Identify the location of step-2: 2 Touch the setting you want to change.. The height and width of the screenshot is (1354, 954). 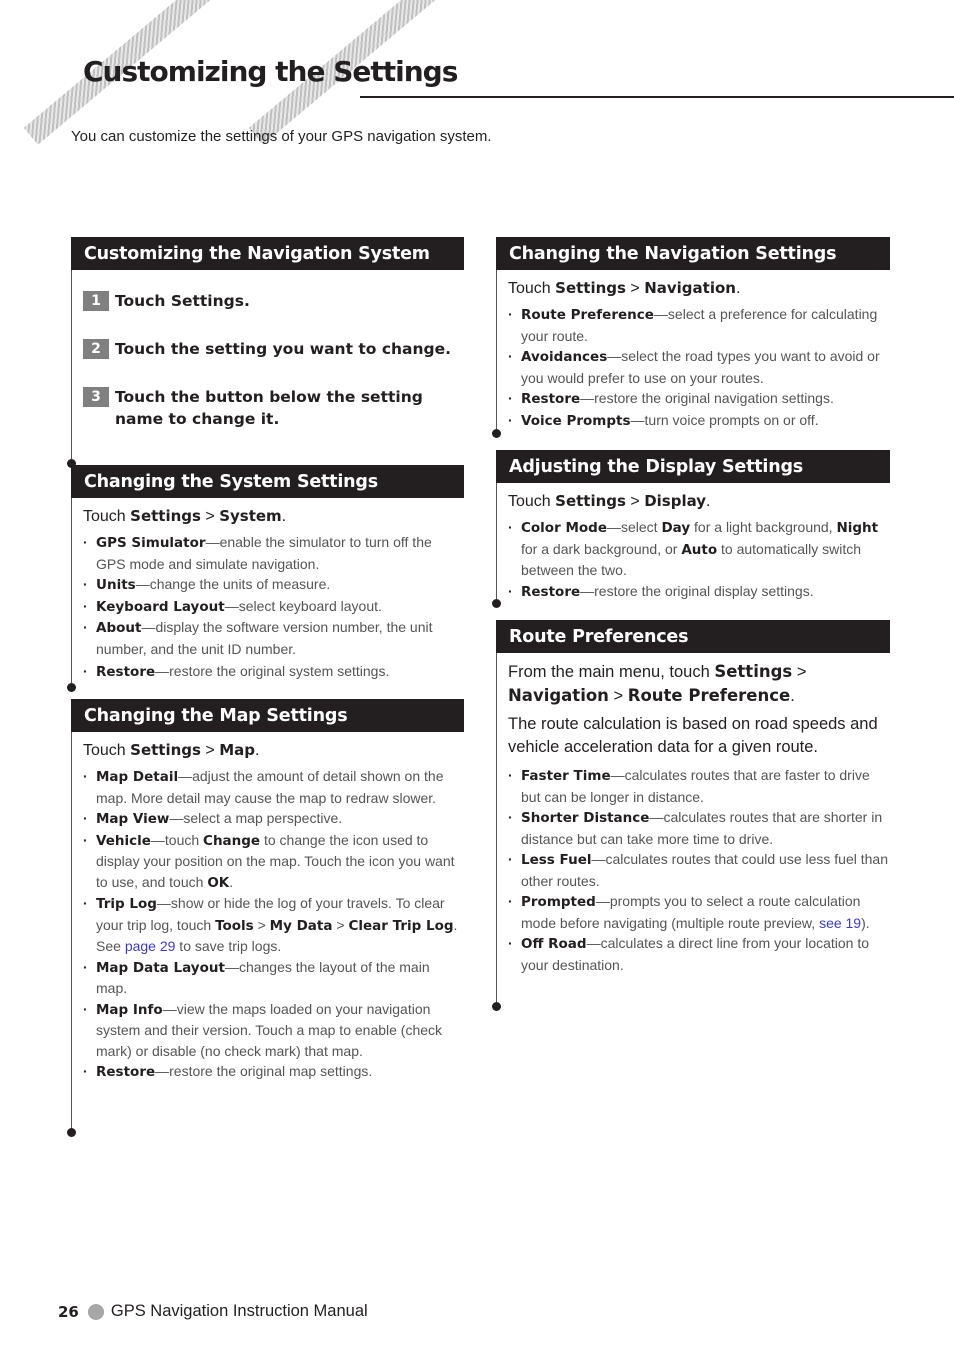
(273, 349).